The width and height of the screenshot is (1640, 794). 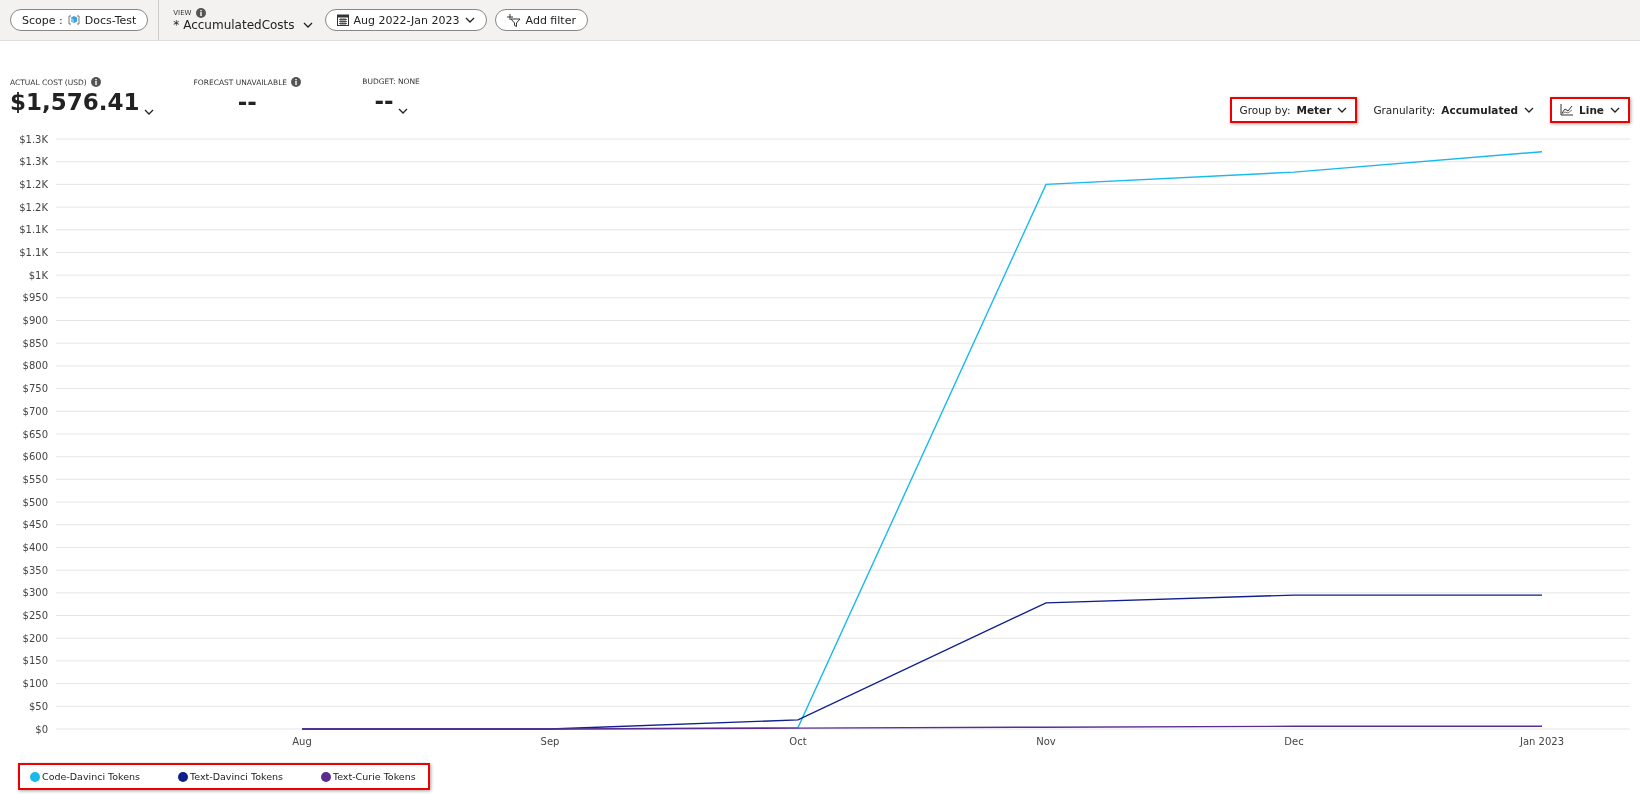 I want to click on y-axis-label: $750, so click(x=35, y=389).